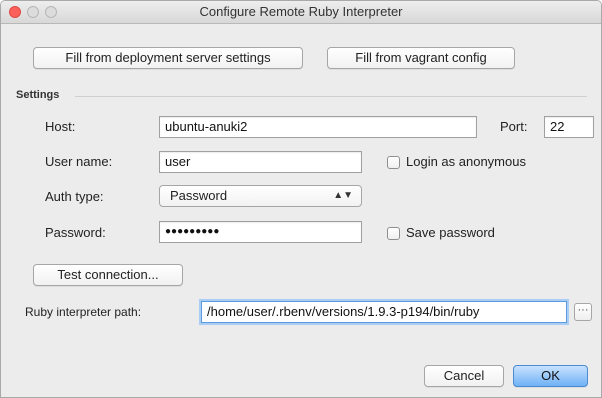 This screenshot has width=602, height=398. I want to click on title-bar: Configure Remote Ruby Interpreter, so click(301, 12).